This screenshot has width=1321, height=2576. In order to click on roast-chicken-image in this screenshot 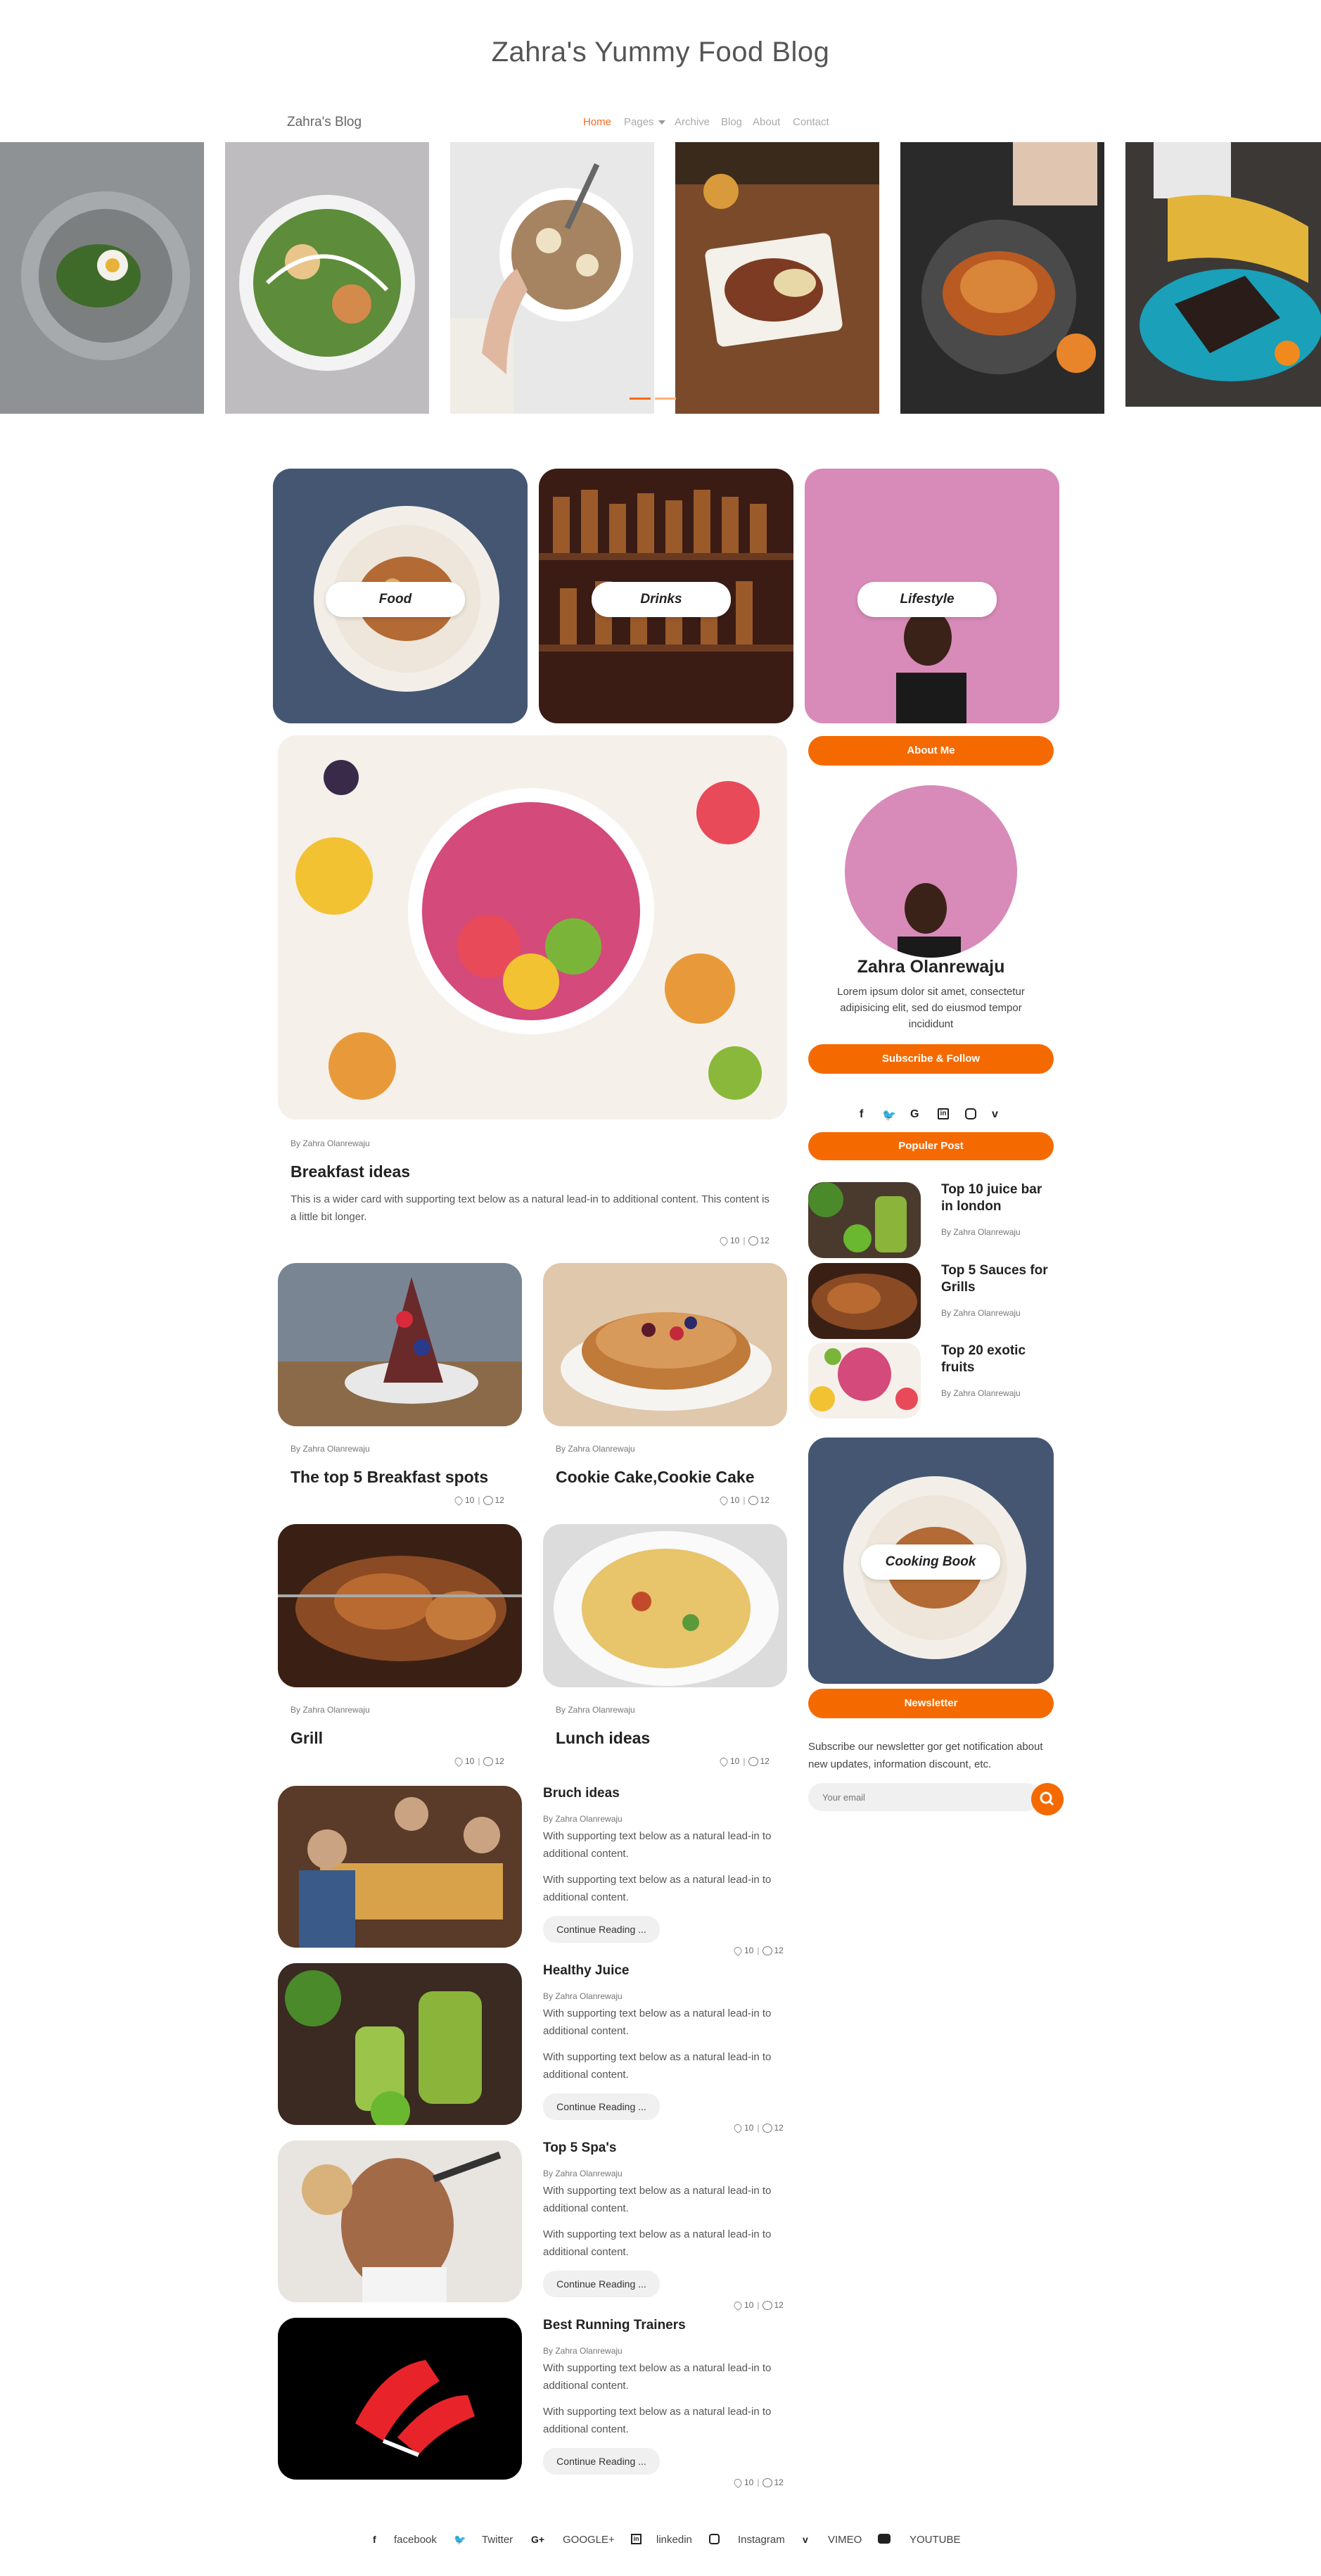, I will do `click(1002, 278)`.